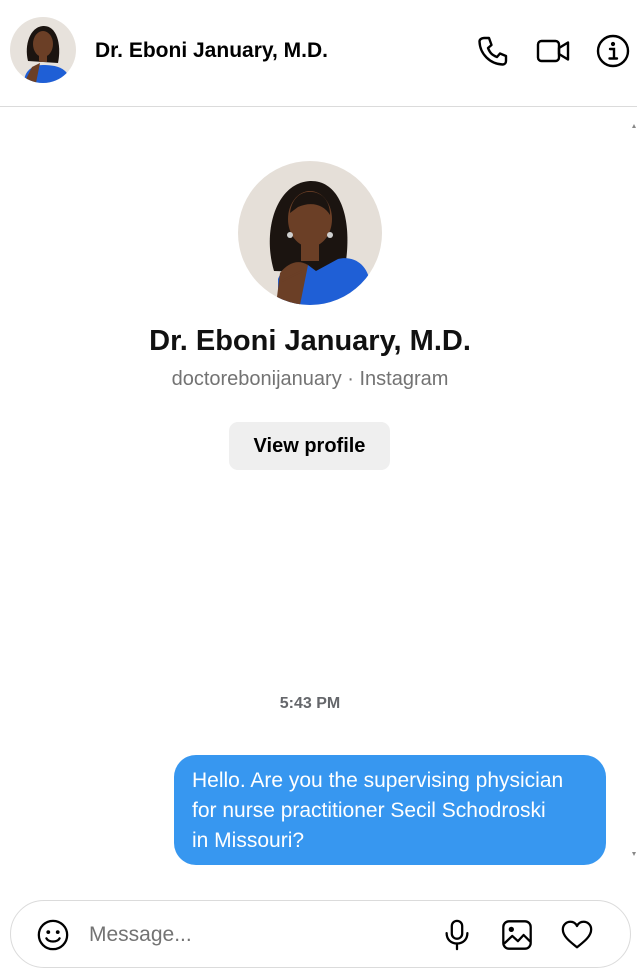 The width and height of the screenshot is (637, 973). I want to click on view-profile-button: View profile, so click(309, 446).